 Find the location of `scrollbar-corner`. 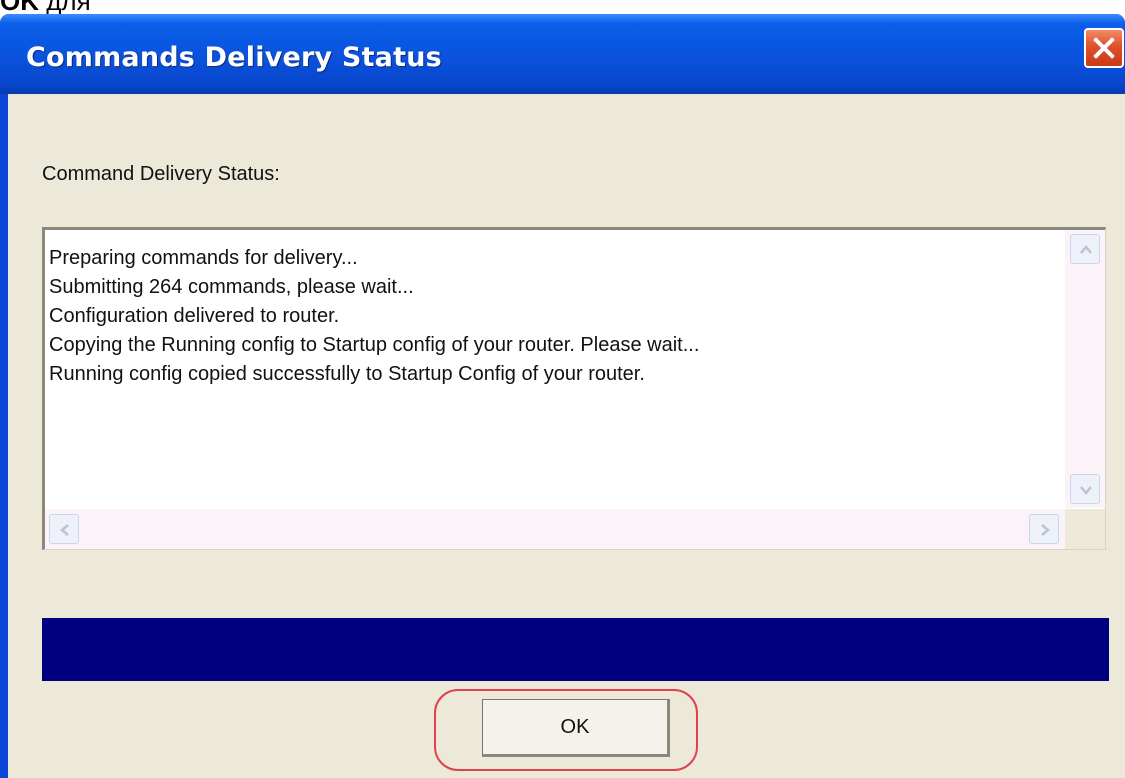

scrollbar-corner is located at coordinates (1085, 529).